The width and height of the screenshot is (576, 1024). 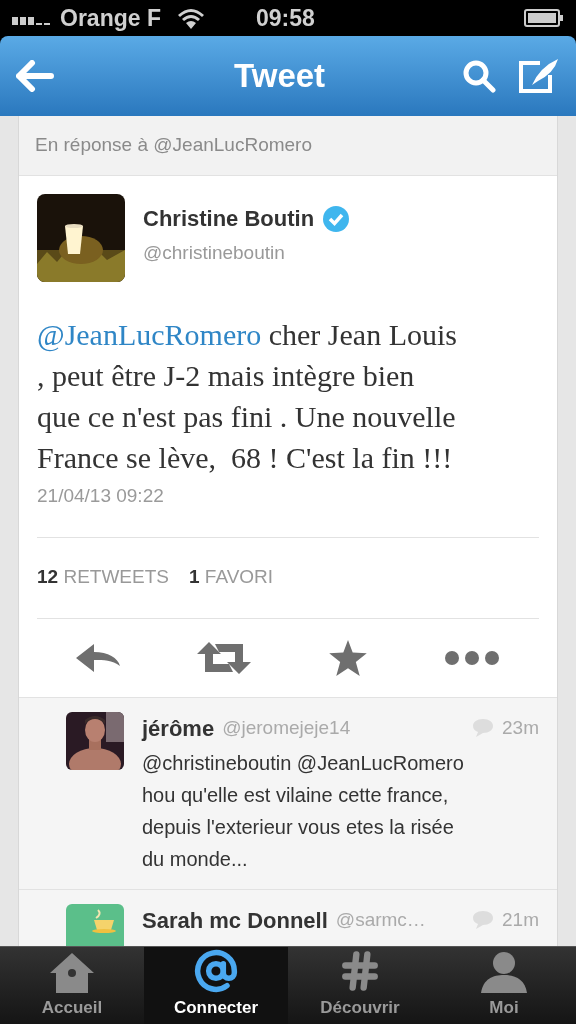 I want to click on reply-author-name: jérôme, so click(x=178, y=728).